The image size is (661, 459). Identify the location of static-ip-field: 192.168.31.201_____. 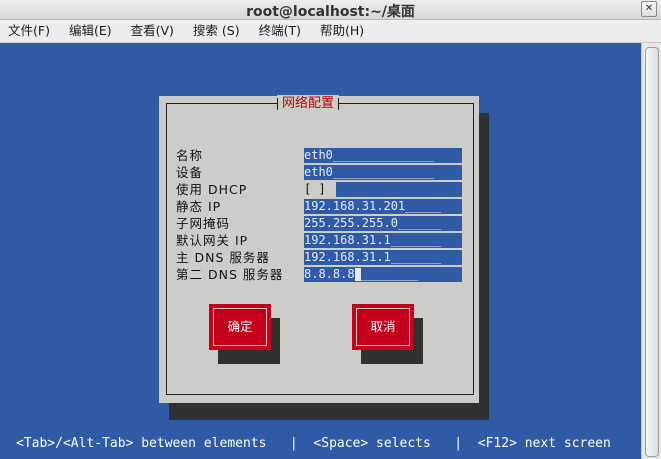
(383, 206).